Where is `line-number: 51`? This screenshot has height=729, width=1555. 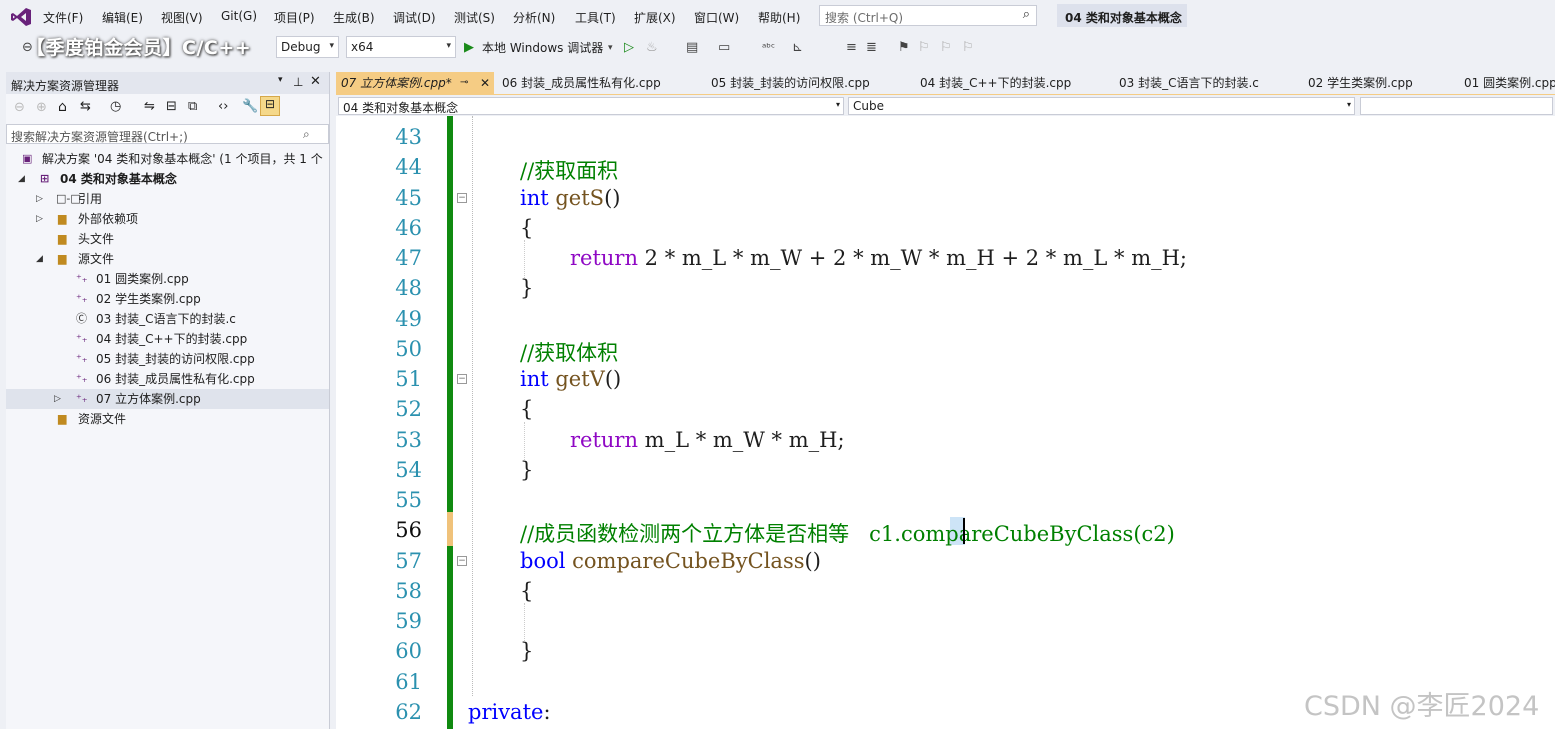
line-number: 51 is located at coordinates (408, 379).